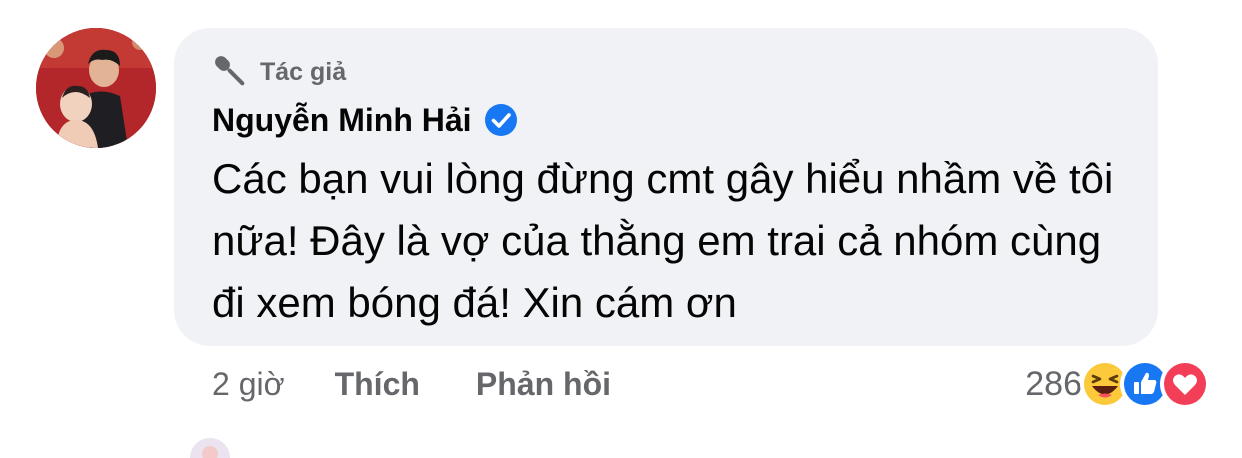  What do you see at coordinates (210, 448) in the screenshot?
I see `next-comment-avatar` at bounding box center [210, 448].